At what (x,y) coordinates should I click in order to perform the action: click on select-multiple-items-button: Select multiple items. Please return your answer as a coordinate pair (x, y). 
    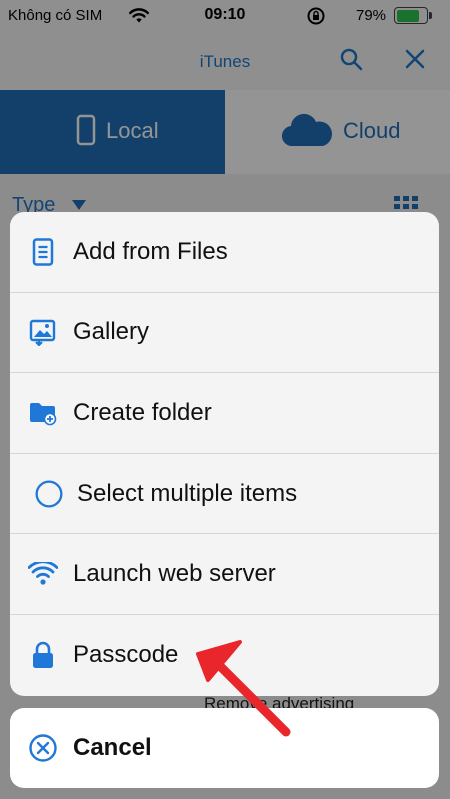
    Looking at the image, I should click on (224, 494).